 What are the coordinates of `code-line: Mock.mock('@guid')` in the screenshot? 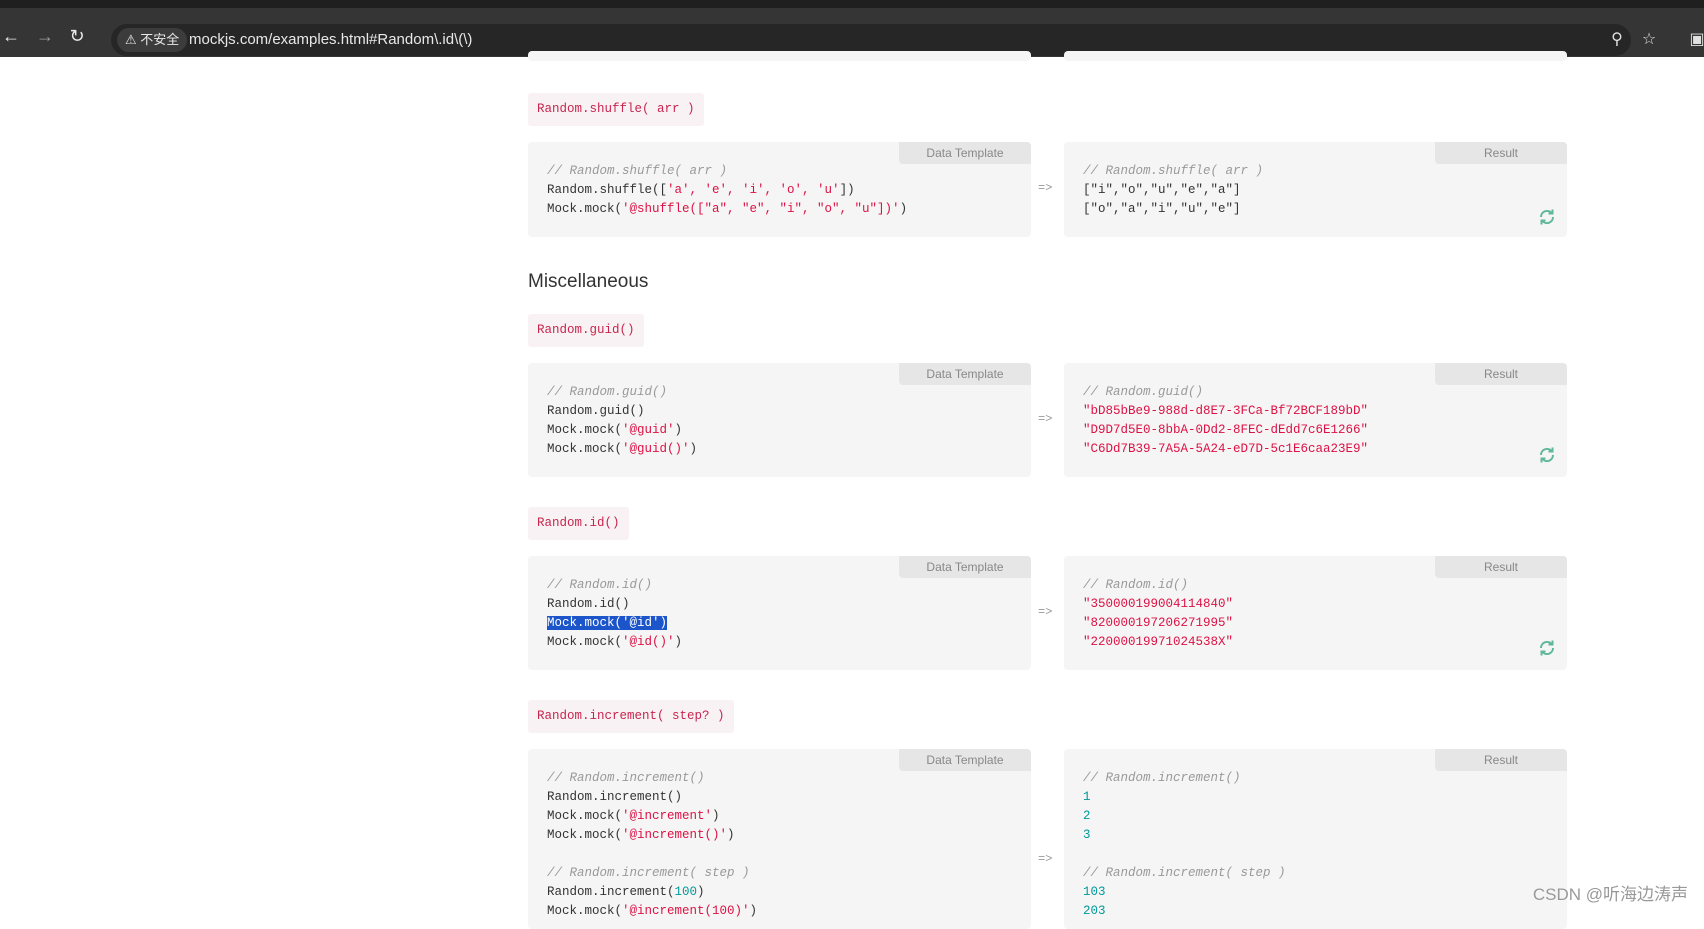 It's located at (615, 430).